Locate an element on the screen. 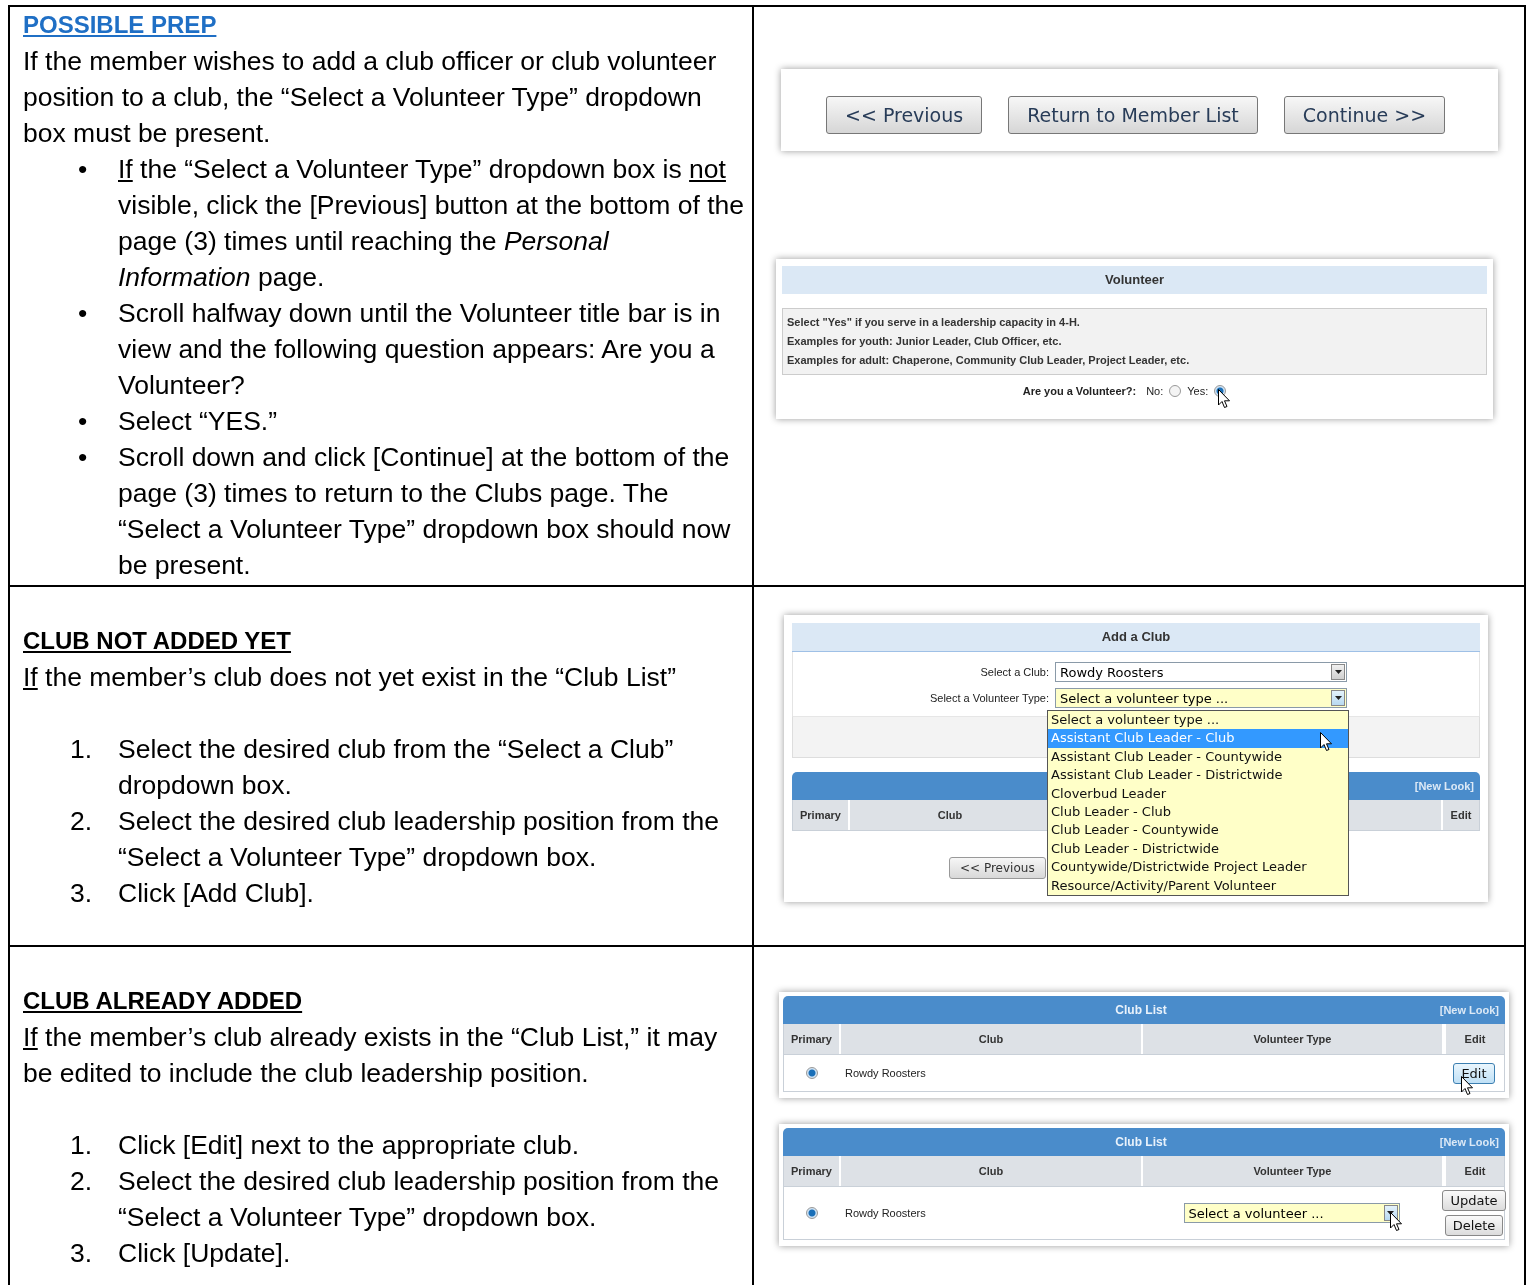  option-label: No: is located at coordinates (1155, 391).